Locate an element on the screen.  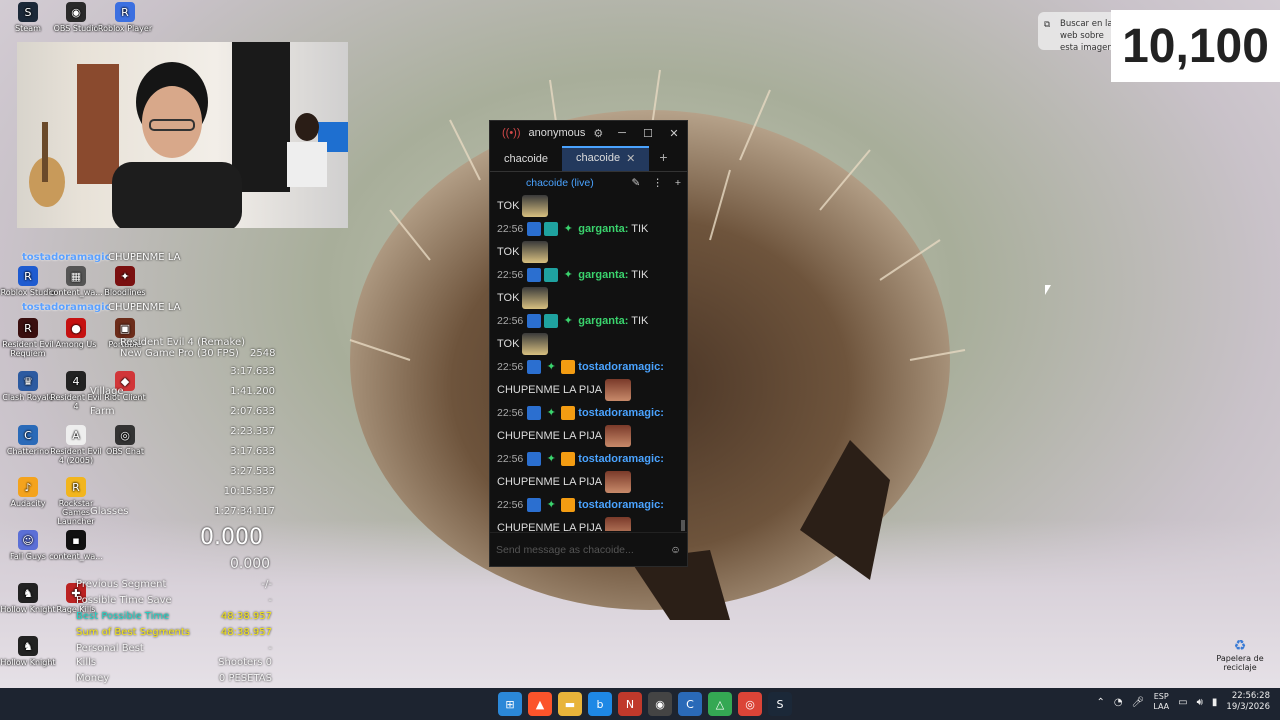
desktop-icon: R Roblox Player is located at coordinates (125, 17).